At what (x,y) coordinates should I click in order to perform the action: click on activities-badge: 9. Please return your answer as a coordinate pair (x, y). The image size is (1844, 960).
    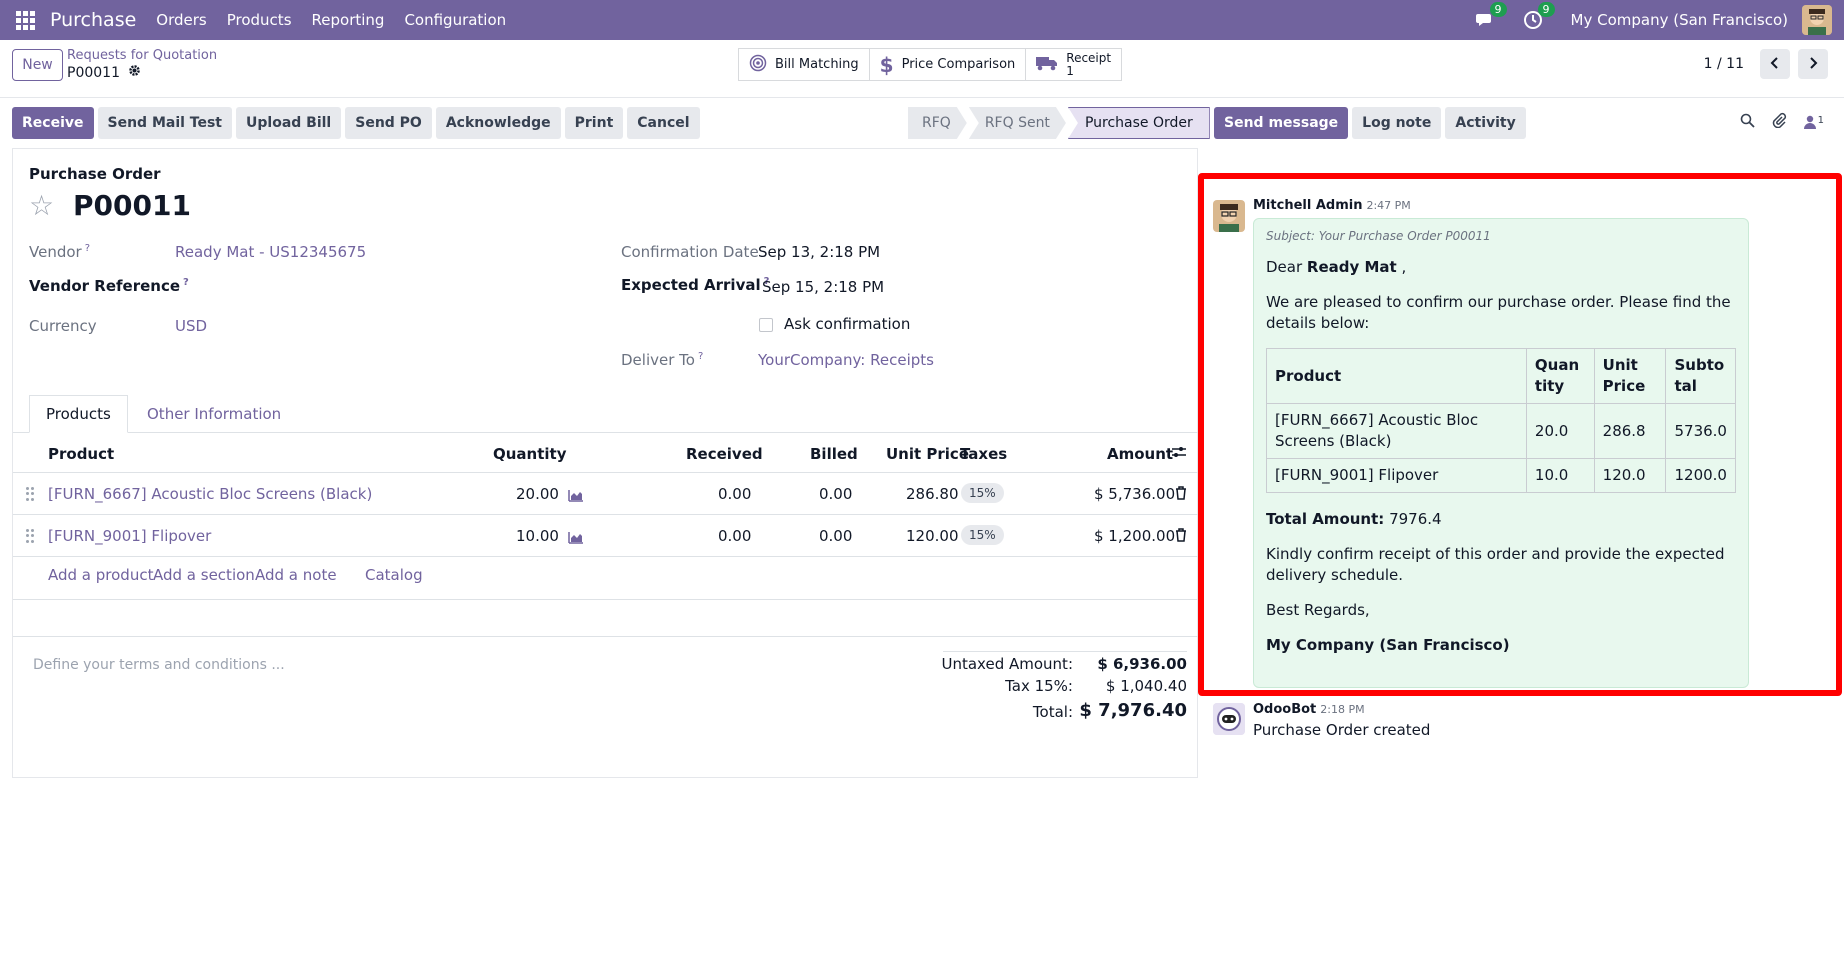
    Looking at the image, I should click on (1546, 9).